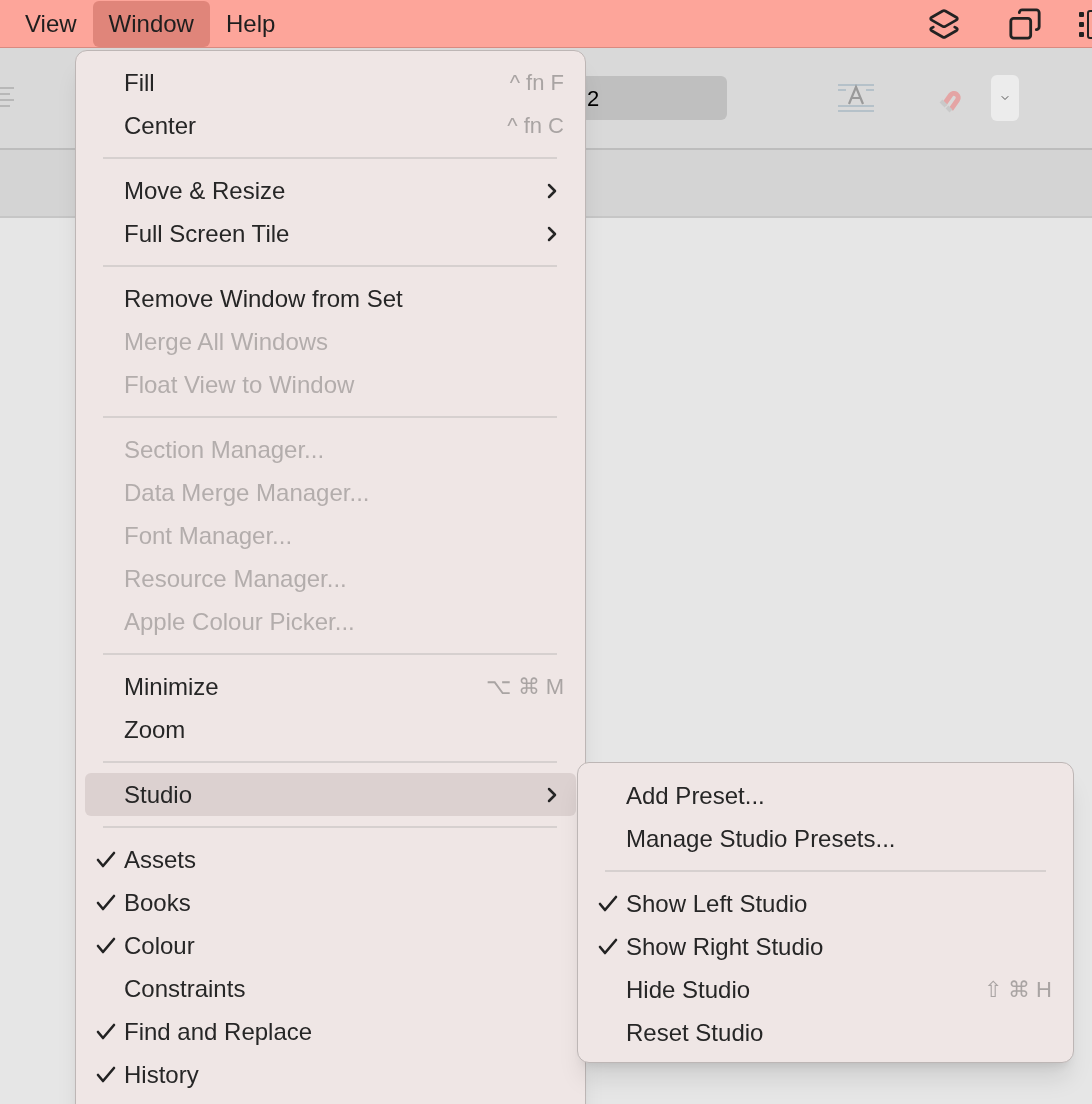  I want to click on shortcut-label: ^ fn F, so click(536, 83).